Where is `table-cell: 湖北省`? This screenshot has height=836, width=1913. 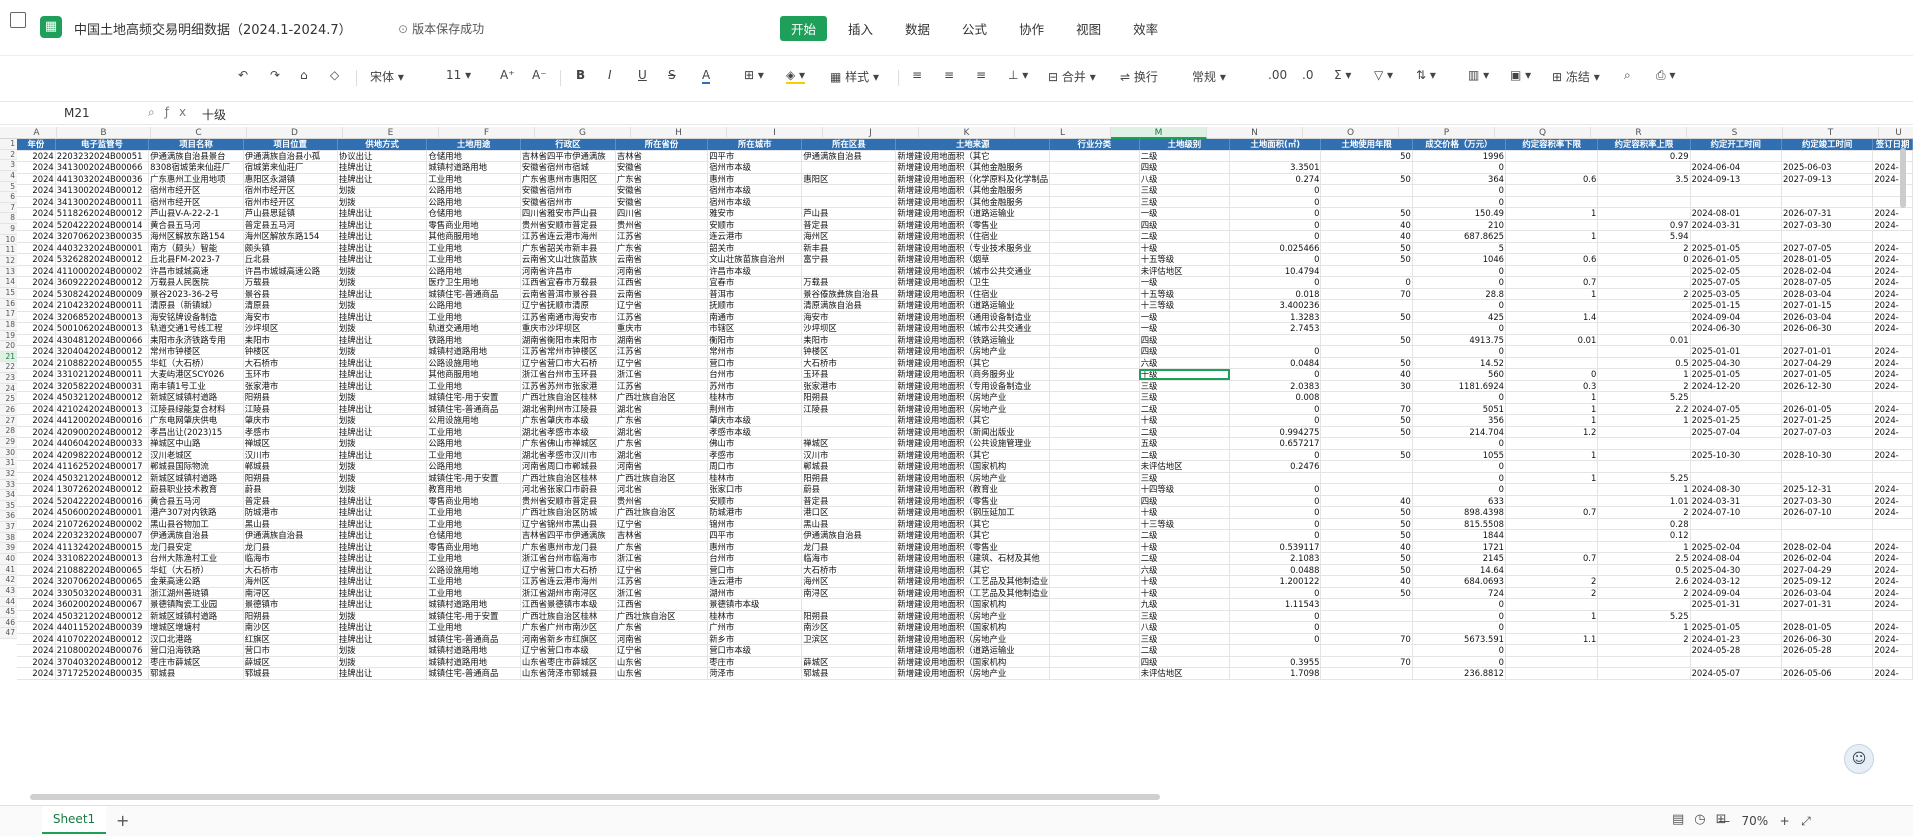
table-cell: 湖北省 is located at coordinates (662, 455).